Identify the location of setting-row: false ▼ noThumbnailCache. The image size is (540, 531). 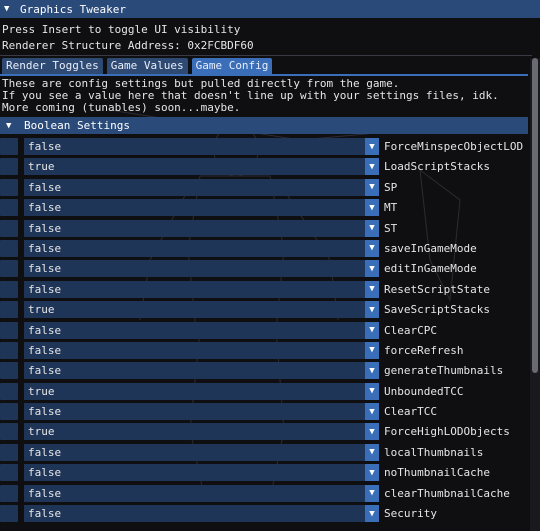
(265, 473).